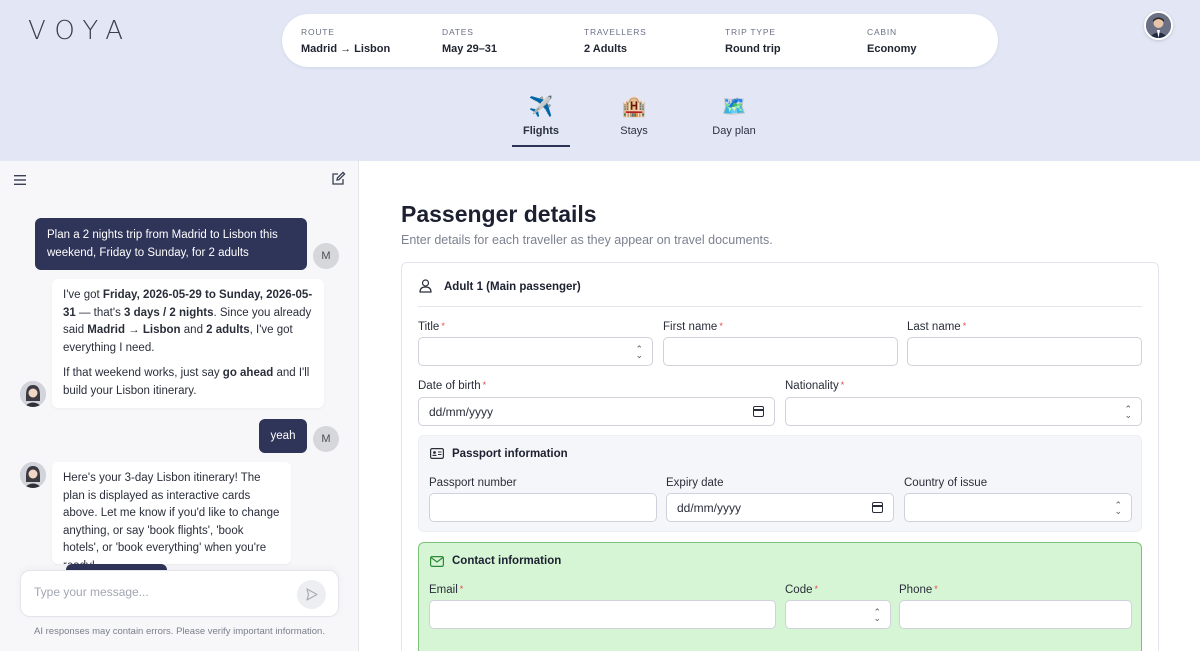 This screenshot has height=651, width=1200. I want to click on hotel-icon: 🏨, so click(634, 107).